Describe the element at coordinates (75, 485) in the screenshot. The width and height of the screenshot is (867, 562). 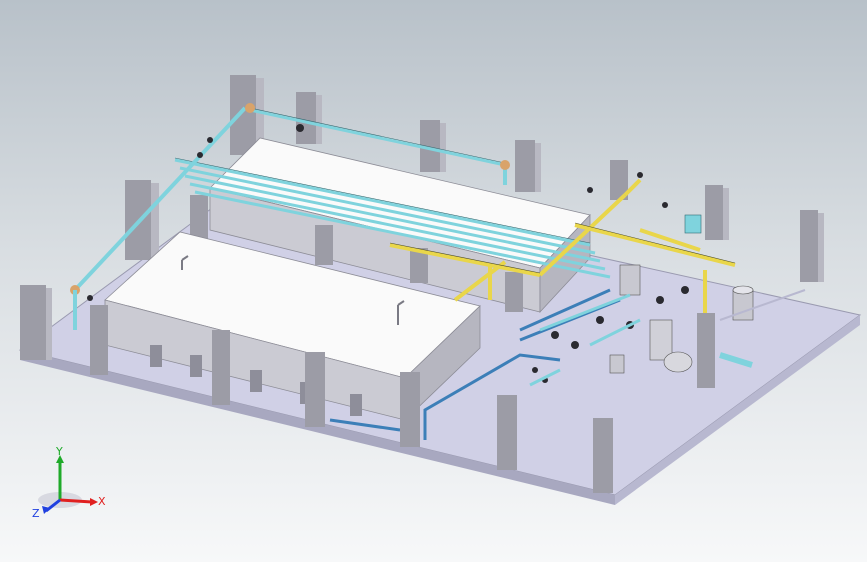
I see `axis-triad: Y X Z` at that location.